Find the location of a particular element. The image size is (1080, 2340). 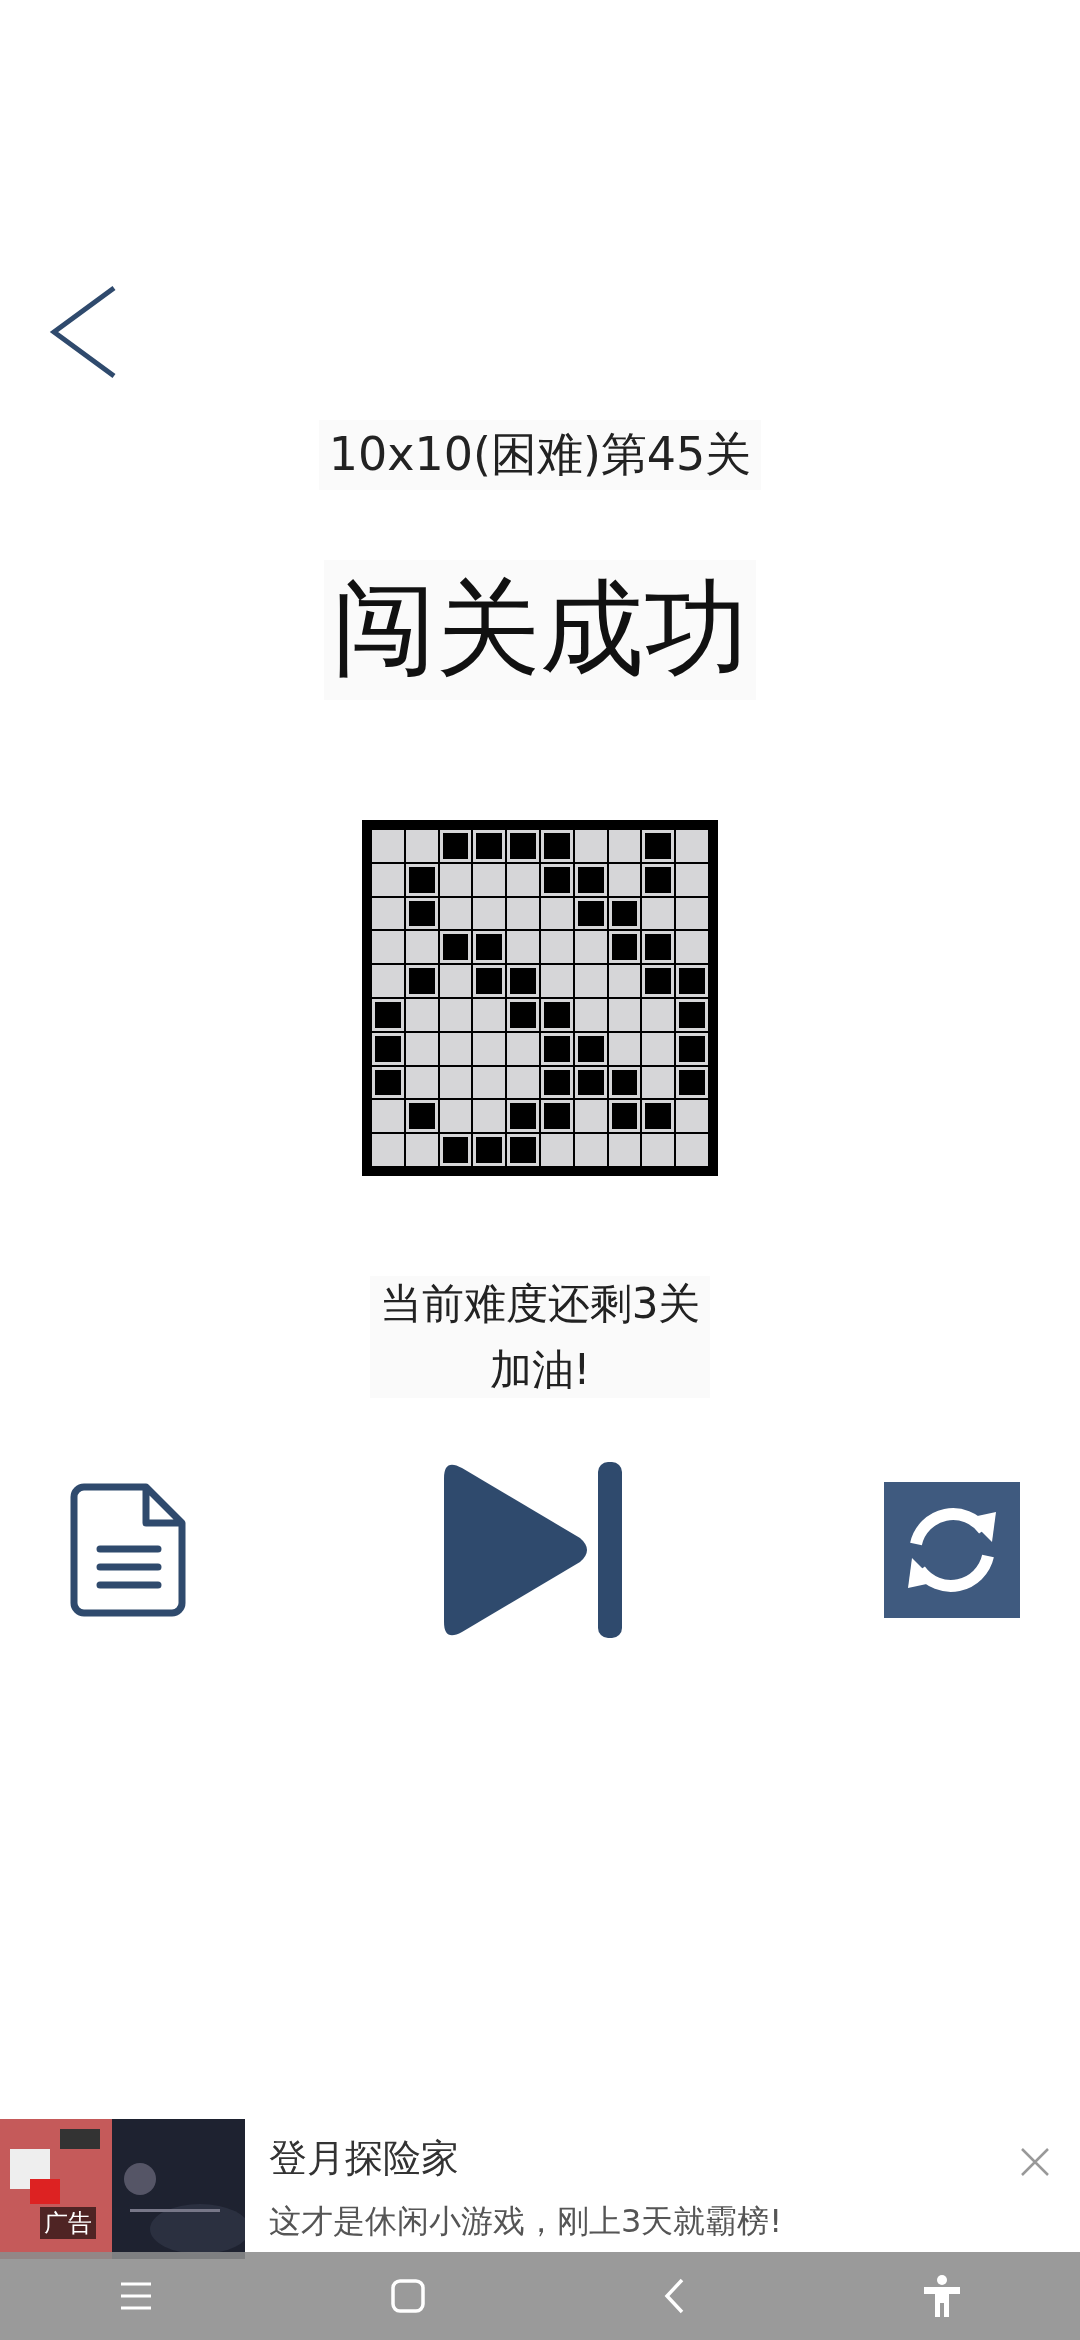

refresh-icon is located at coordinates (952, 1550).